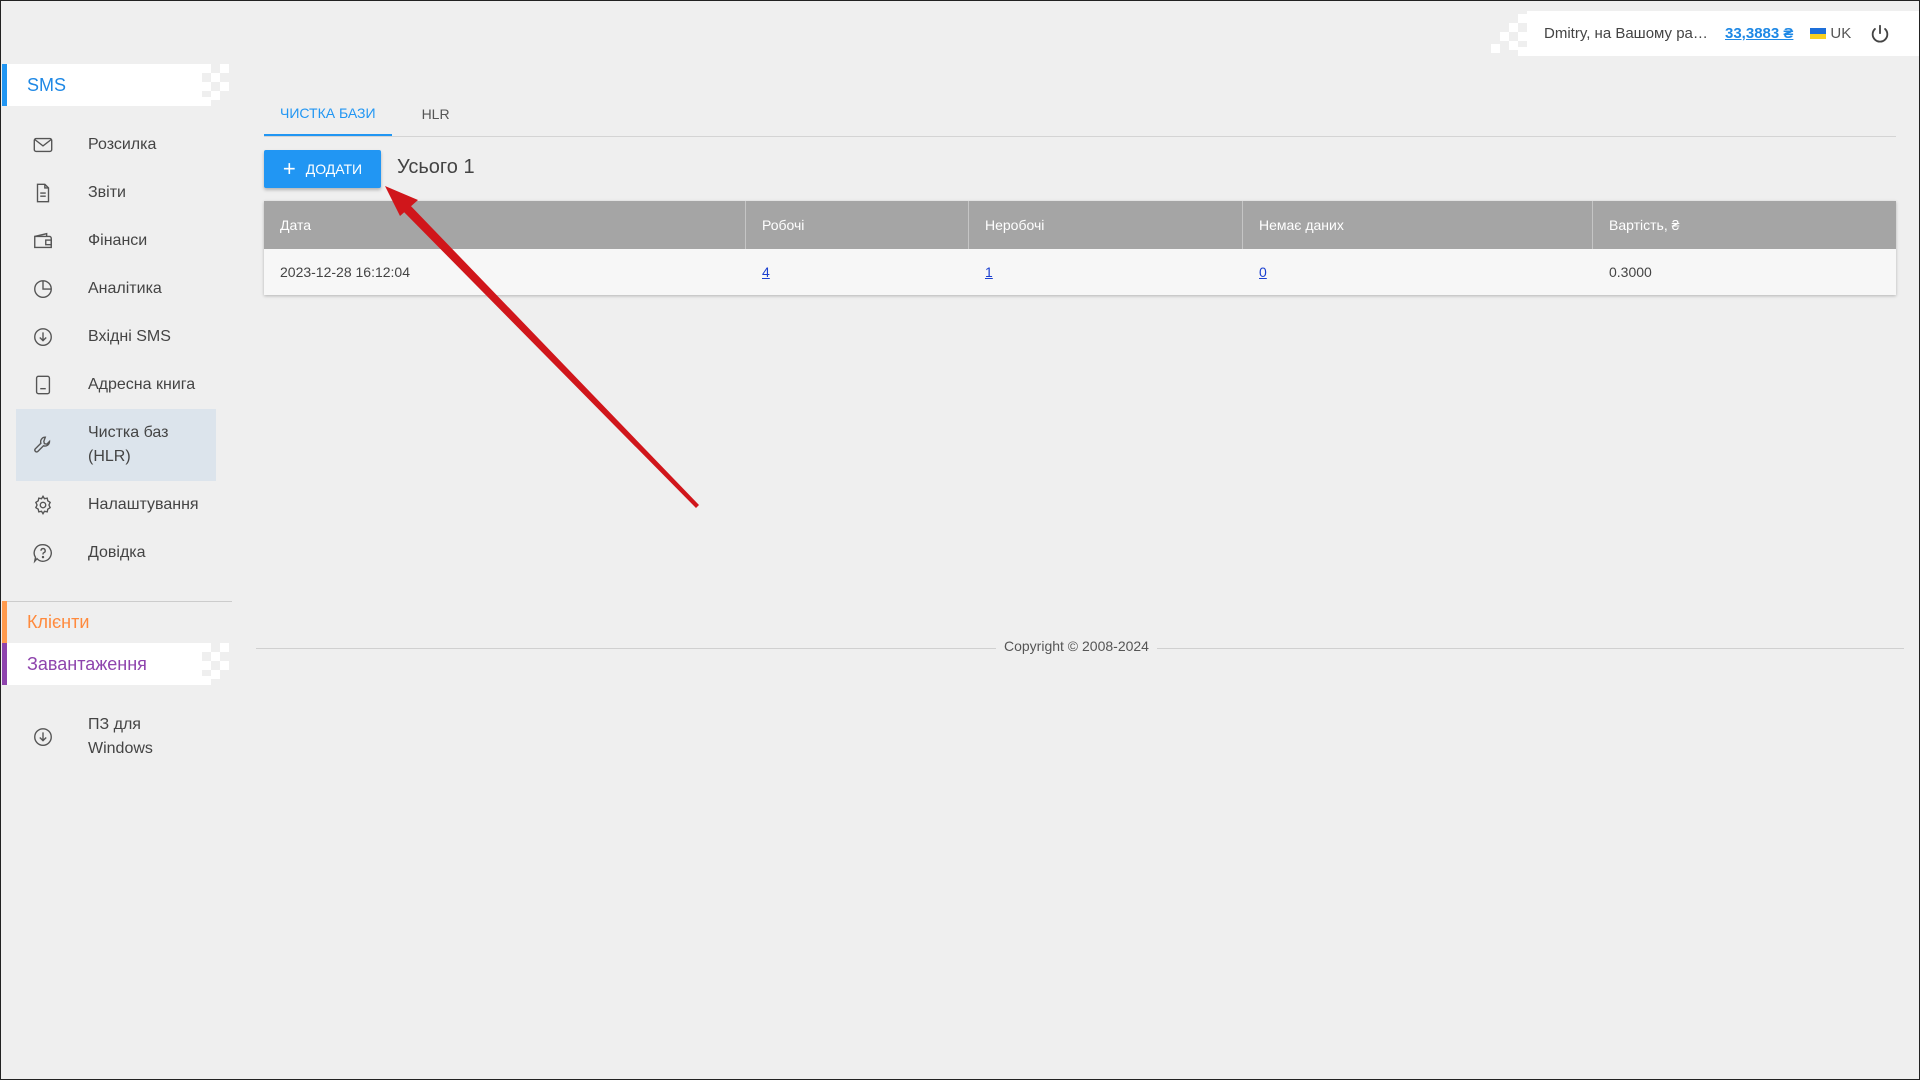 The height and width of the screenshot is (1080, 1920). Describe the element at coordinates (1080, 114) in the screenshot. I see `tab-bar: ЧИСТКА БАЗИ HLR` at that location.